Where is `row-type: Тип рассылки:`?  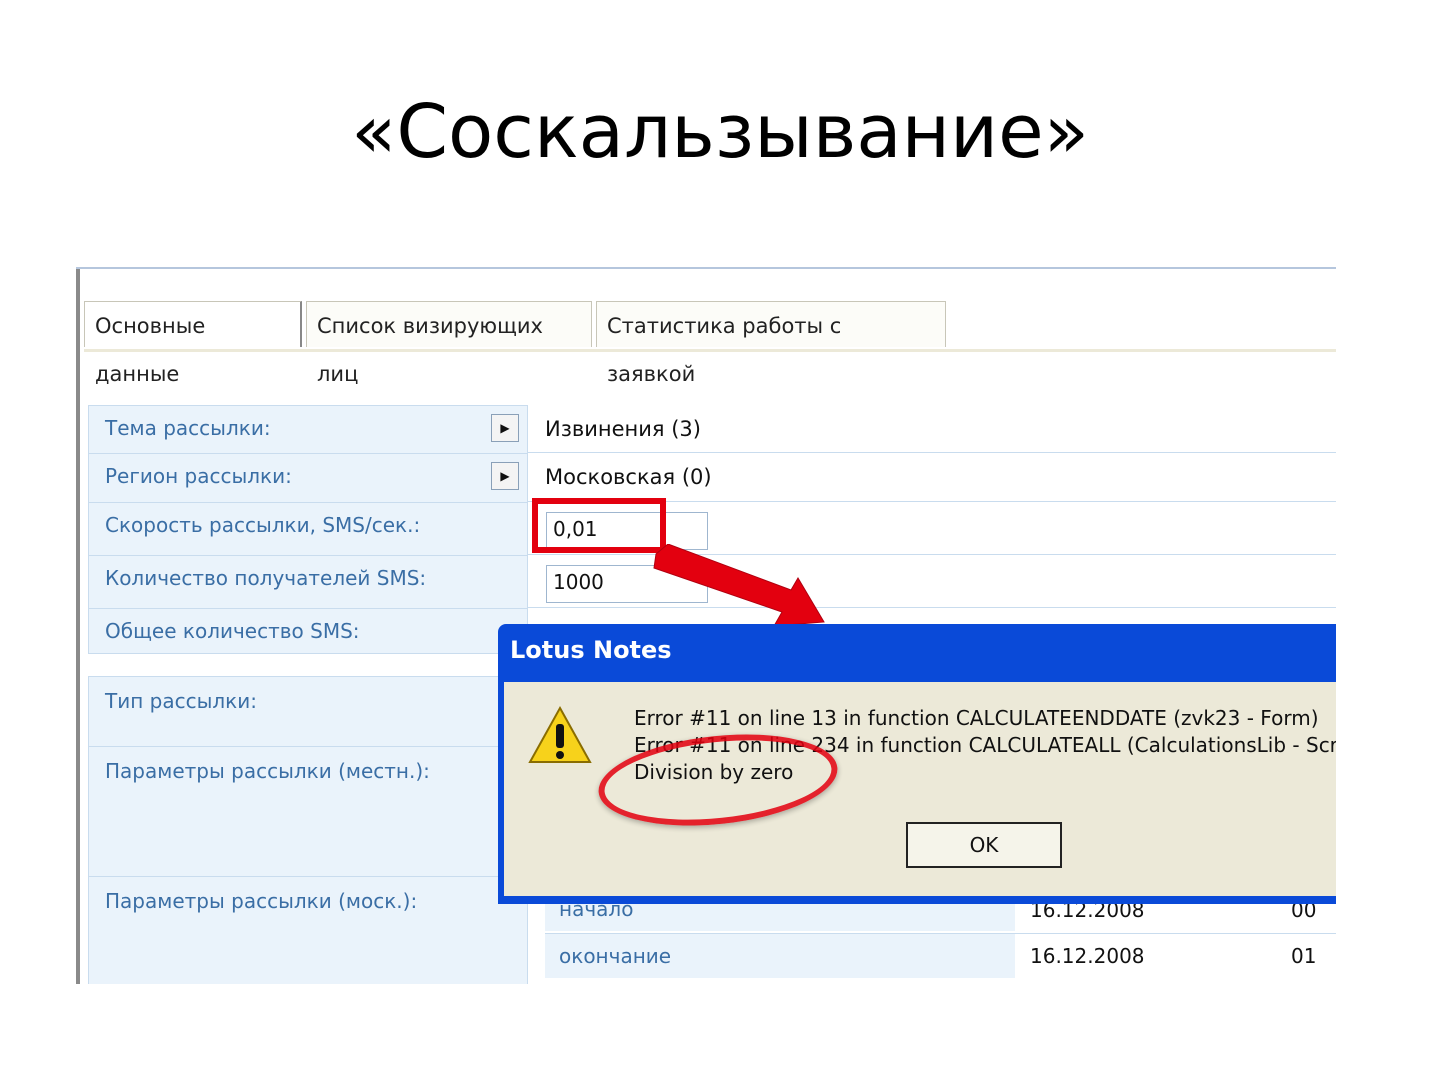
row-type: Тип рассылки: is located at coordinates (308, 711).